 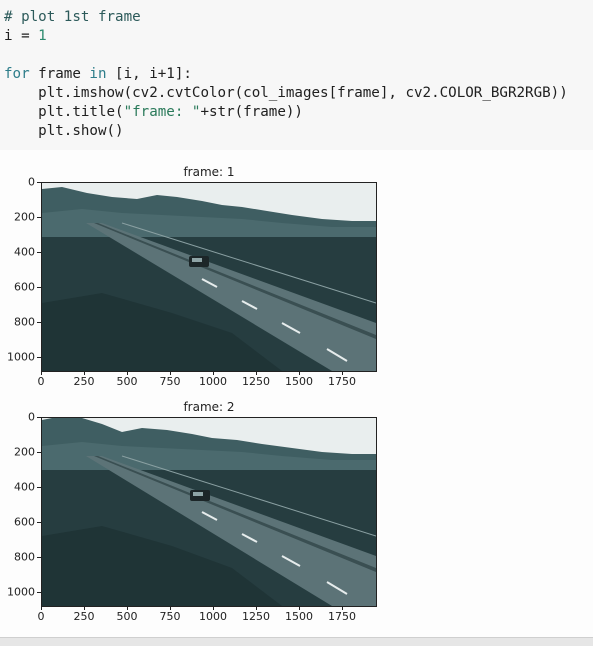 What do you see at coordinates (256, 381) in the screenshot?
I see `plot-1-xtick: 1250` at bounding box center [256, 381].